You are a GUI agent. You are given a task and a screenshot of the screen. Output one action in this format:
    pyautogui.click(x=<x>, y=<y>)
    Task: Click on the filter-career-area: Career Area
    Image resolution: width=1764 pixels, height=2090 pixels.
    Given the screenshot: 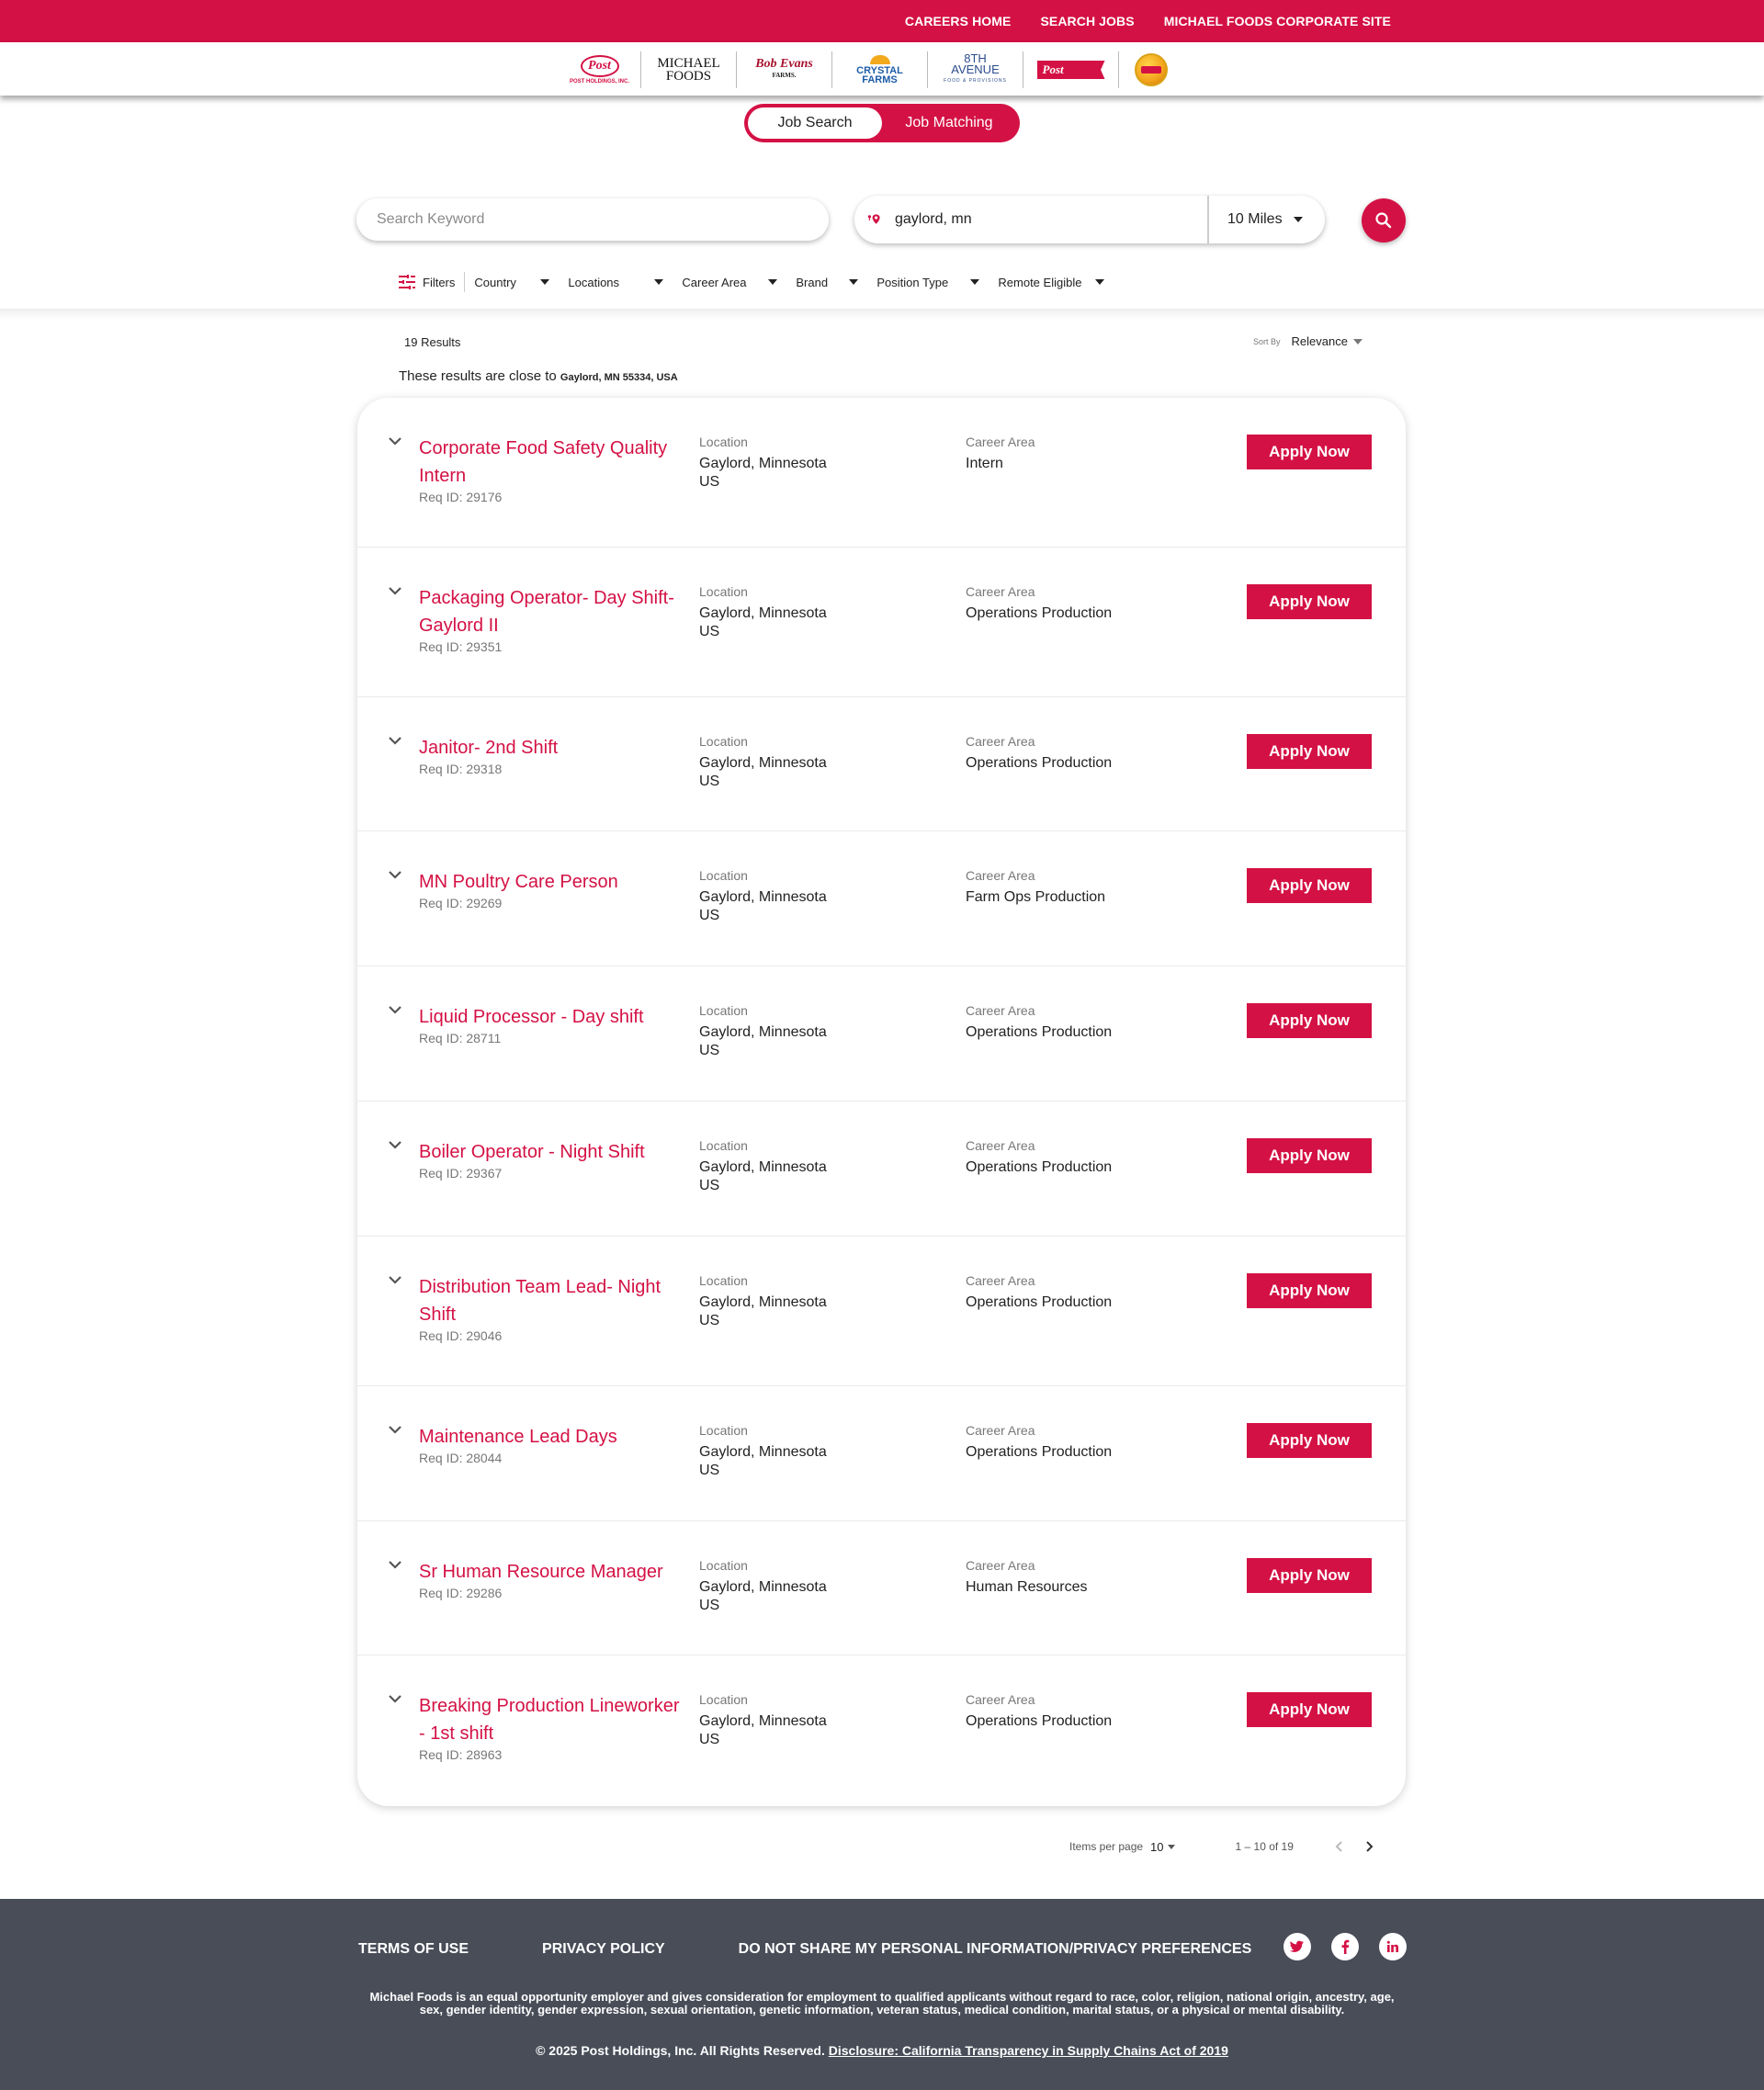 What is the action you would take?
    pyautogui.click(x=734, y=282)
    